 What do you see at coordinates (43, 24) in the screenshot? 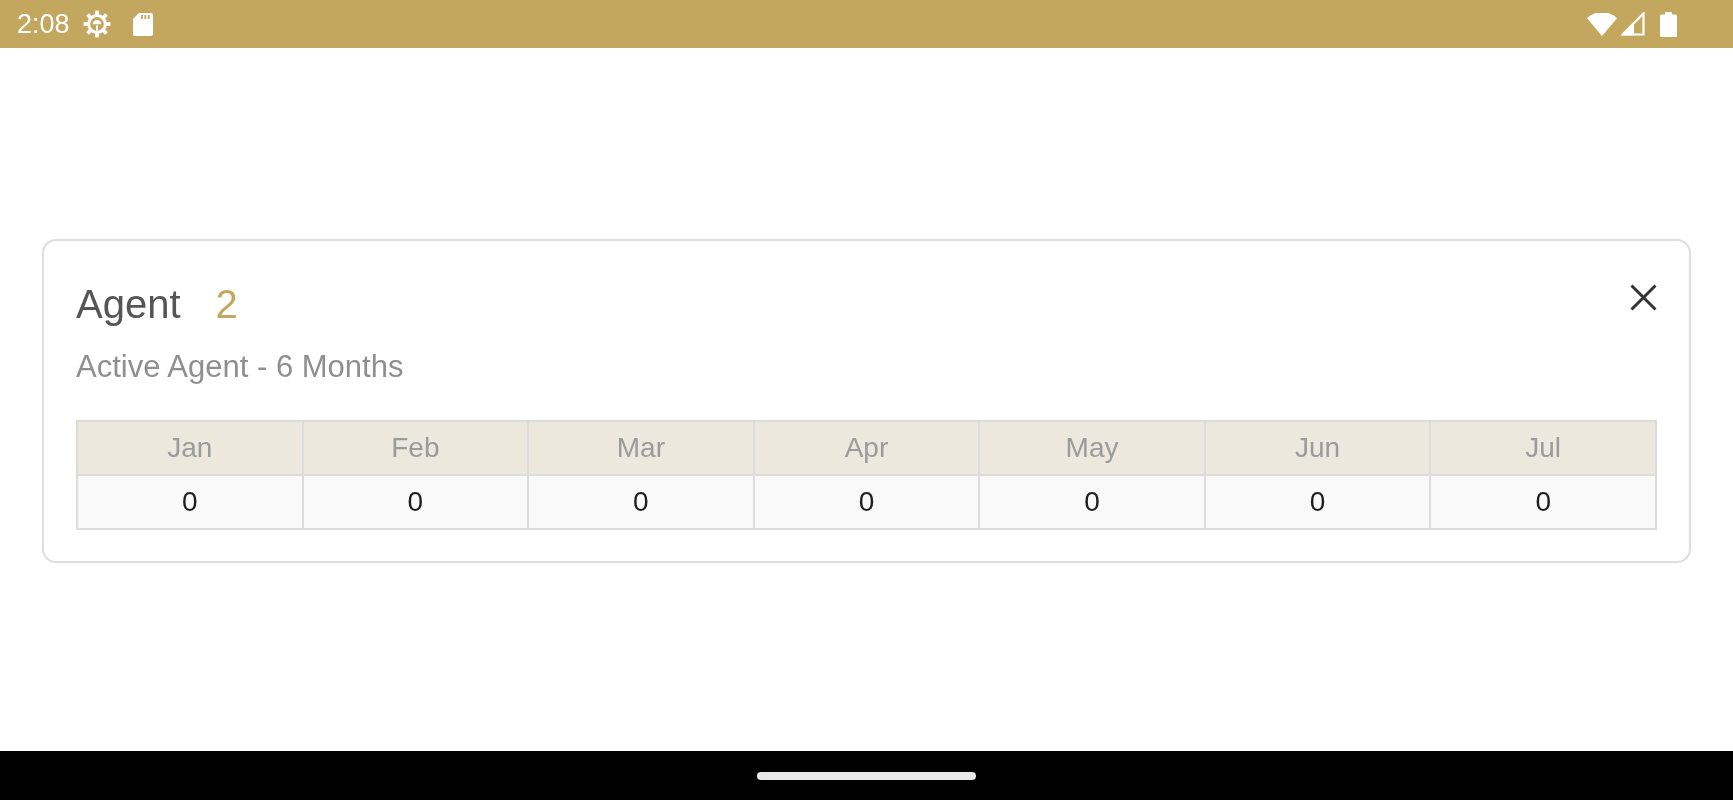
I see `status-time: 2:08` at bounding box center [43, 24].